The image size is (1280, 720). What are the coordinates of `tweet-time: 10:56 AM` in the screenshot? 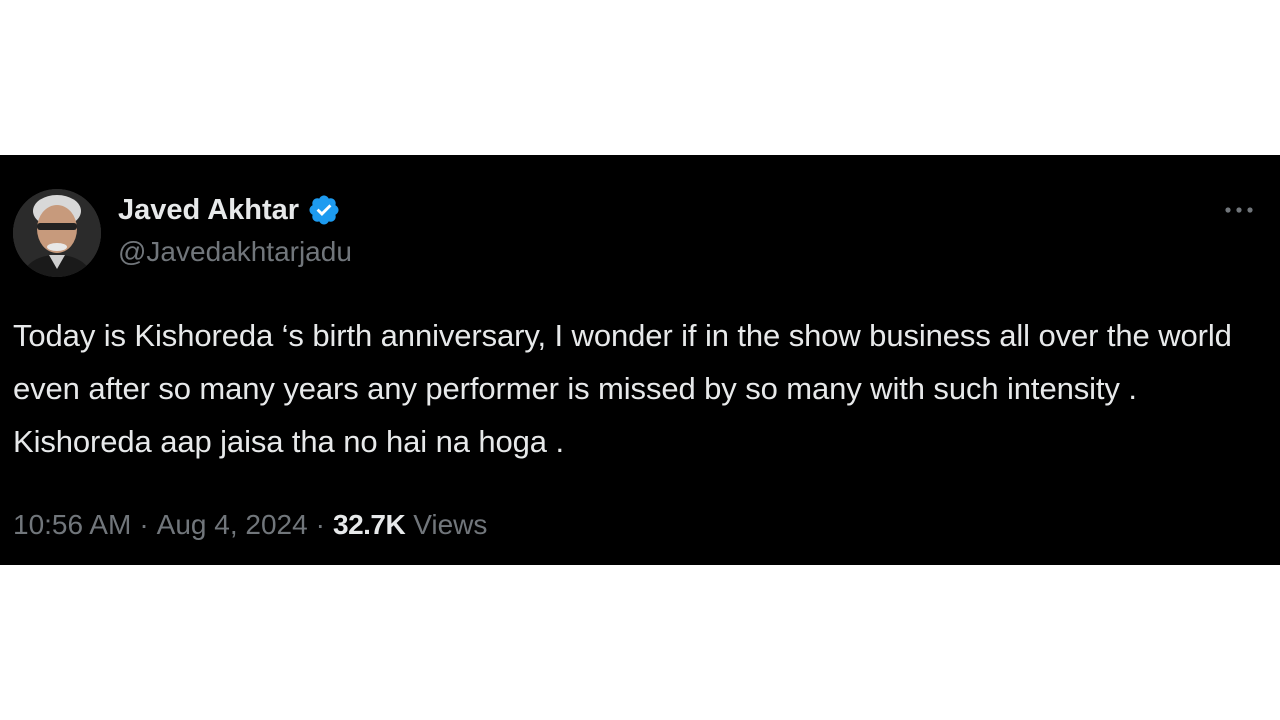 It's located at (72, 525).